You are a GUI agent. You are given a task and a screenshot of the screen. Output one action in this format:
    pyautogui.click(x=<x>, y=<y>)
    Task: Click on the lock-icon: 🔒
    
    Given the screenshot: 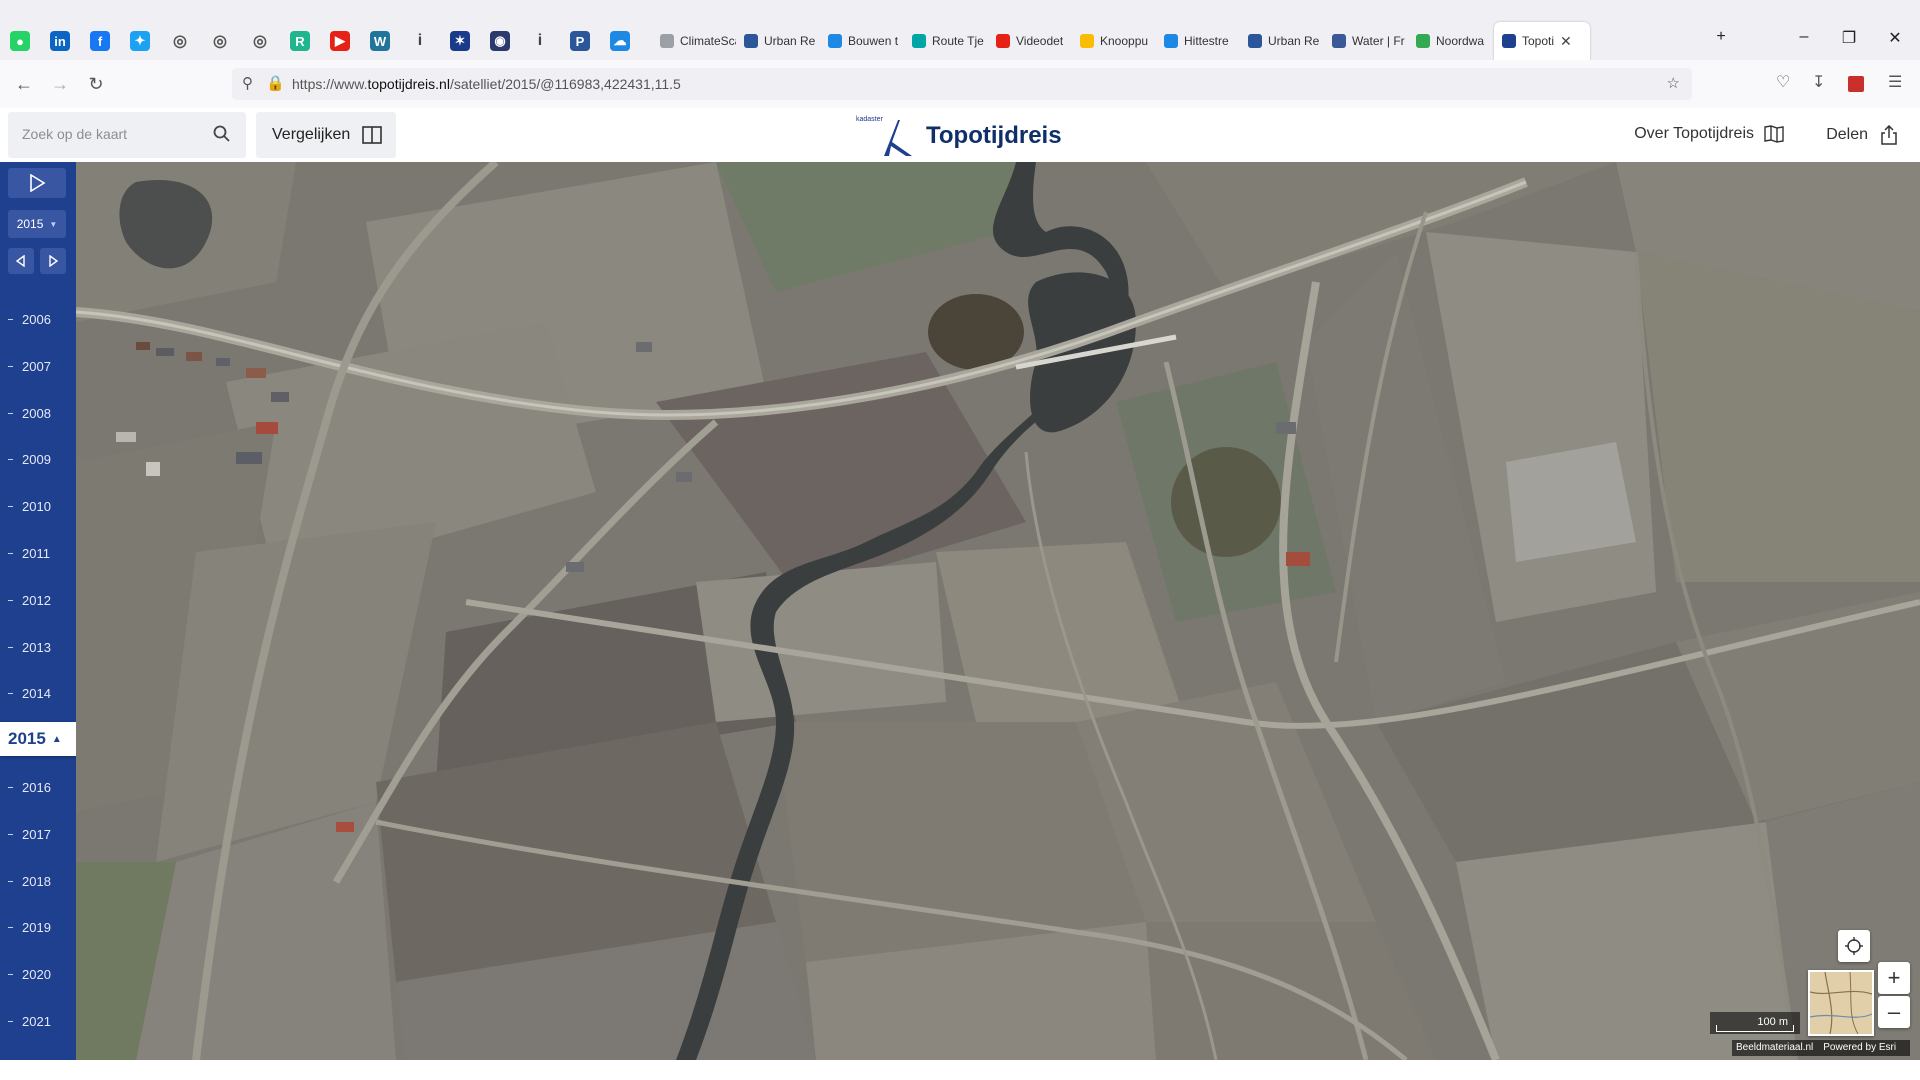 What is the action you would take?
    pyautogui.click(x=275, y=83)
    